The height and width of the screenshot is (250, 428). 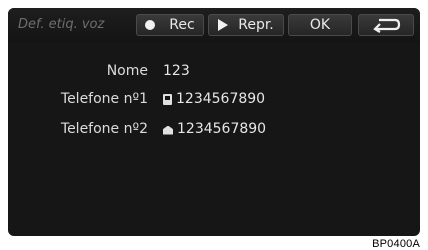 I want to click on rec-button: Rec, so click(x=170, y=25).